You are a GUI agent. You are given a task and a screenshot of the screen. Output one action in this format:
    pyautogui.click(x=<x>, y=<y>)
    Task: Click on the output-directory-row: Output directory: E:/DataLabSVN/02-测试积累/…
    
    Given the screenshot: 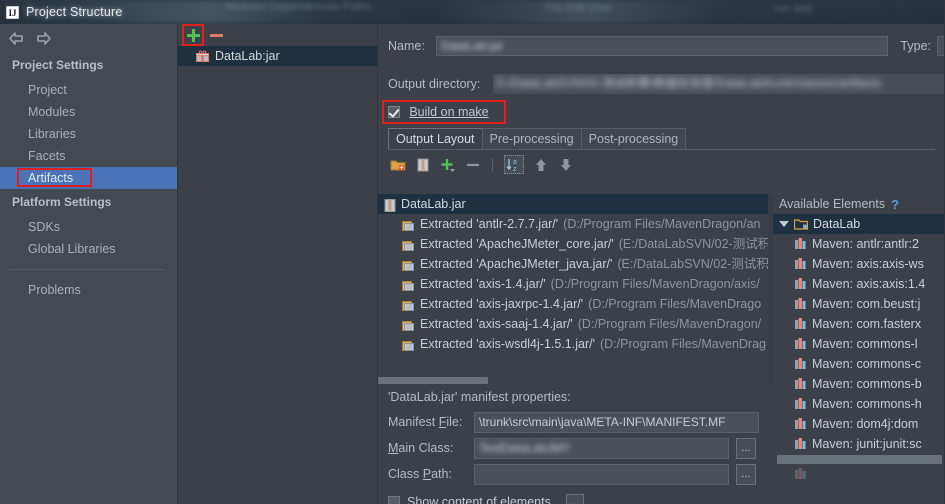 What is the action you would take?
    pyautogui.click(x=661, y=84)
    